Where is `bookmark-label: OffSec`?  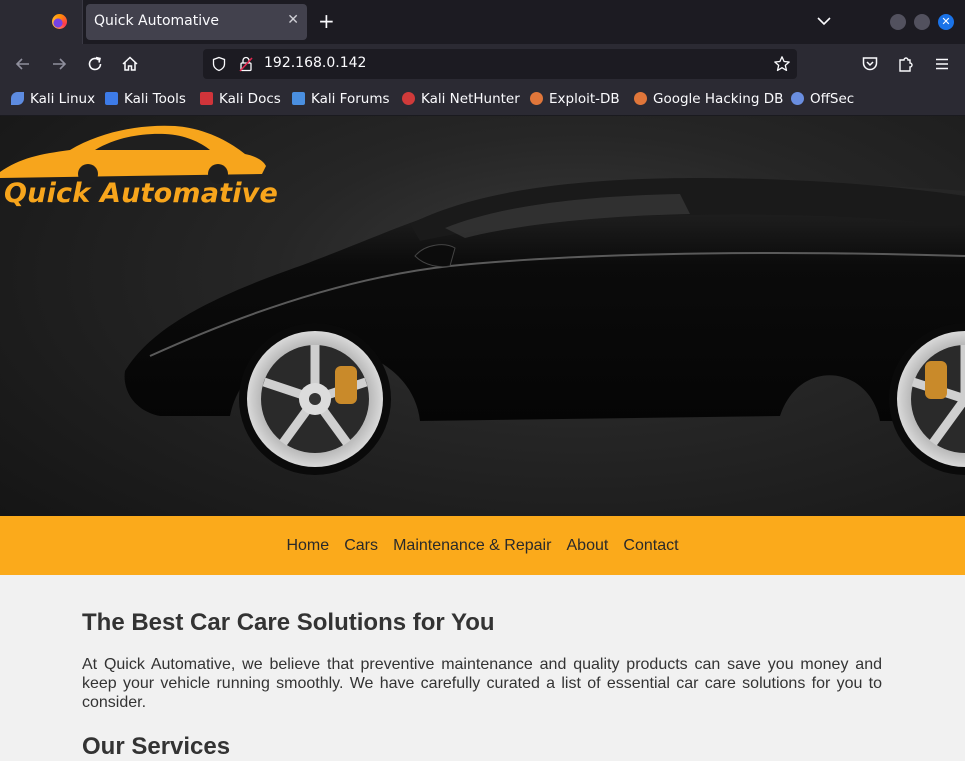 bookmark-label: OffSec is located at coordinates (832, 99).